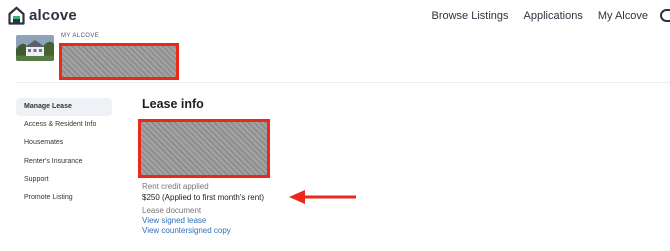 Image resolution: width=670 pixels, height=251 pixels. What do you see at coordinates (173, 104) in the screenshot?
I see `page-title: Lease info` at bounding box center [173, 104].